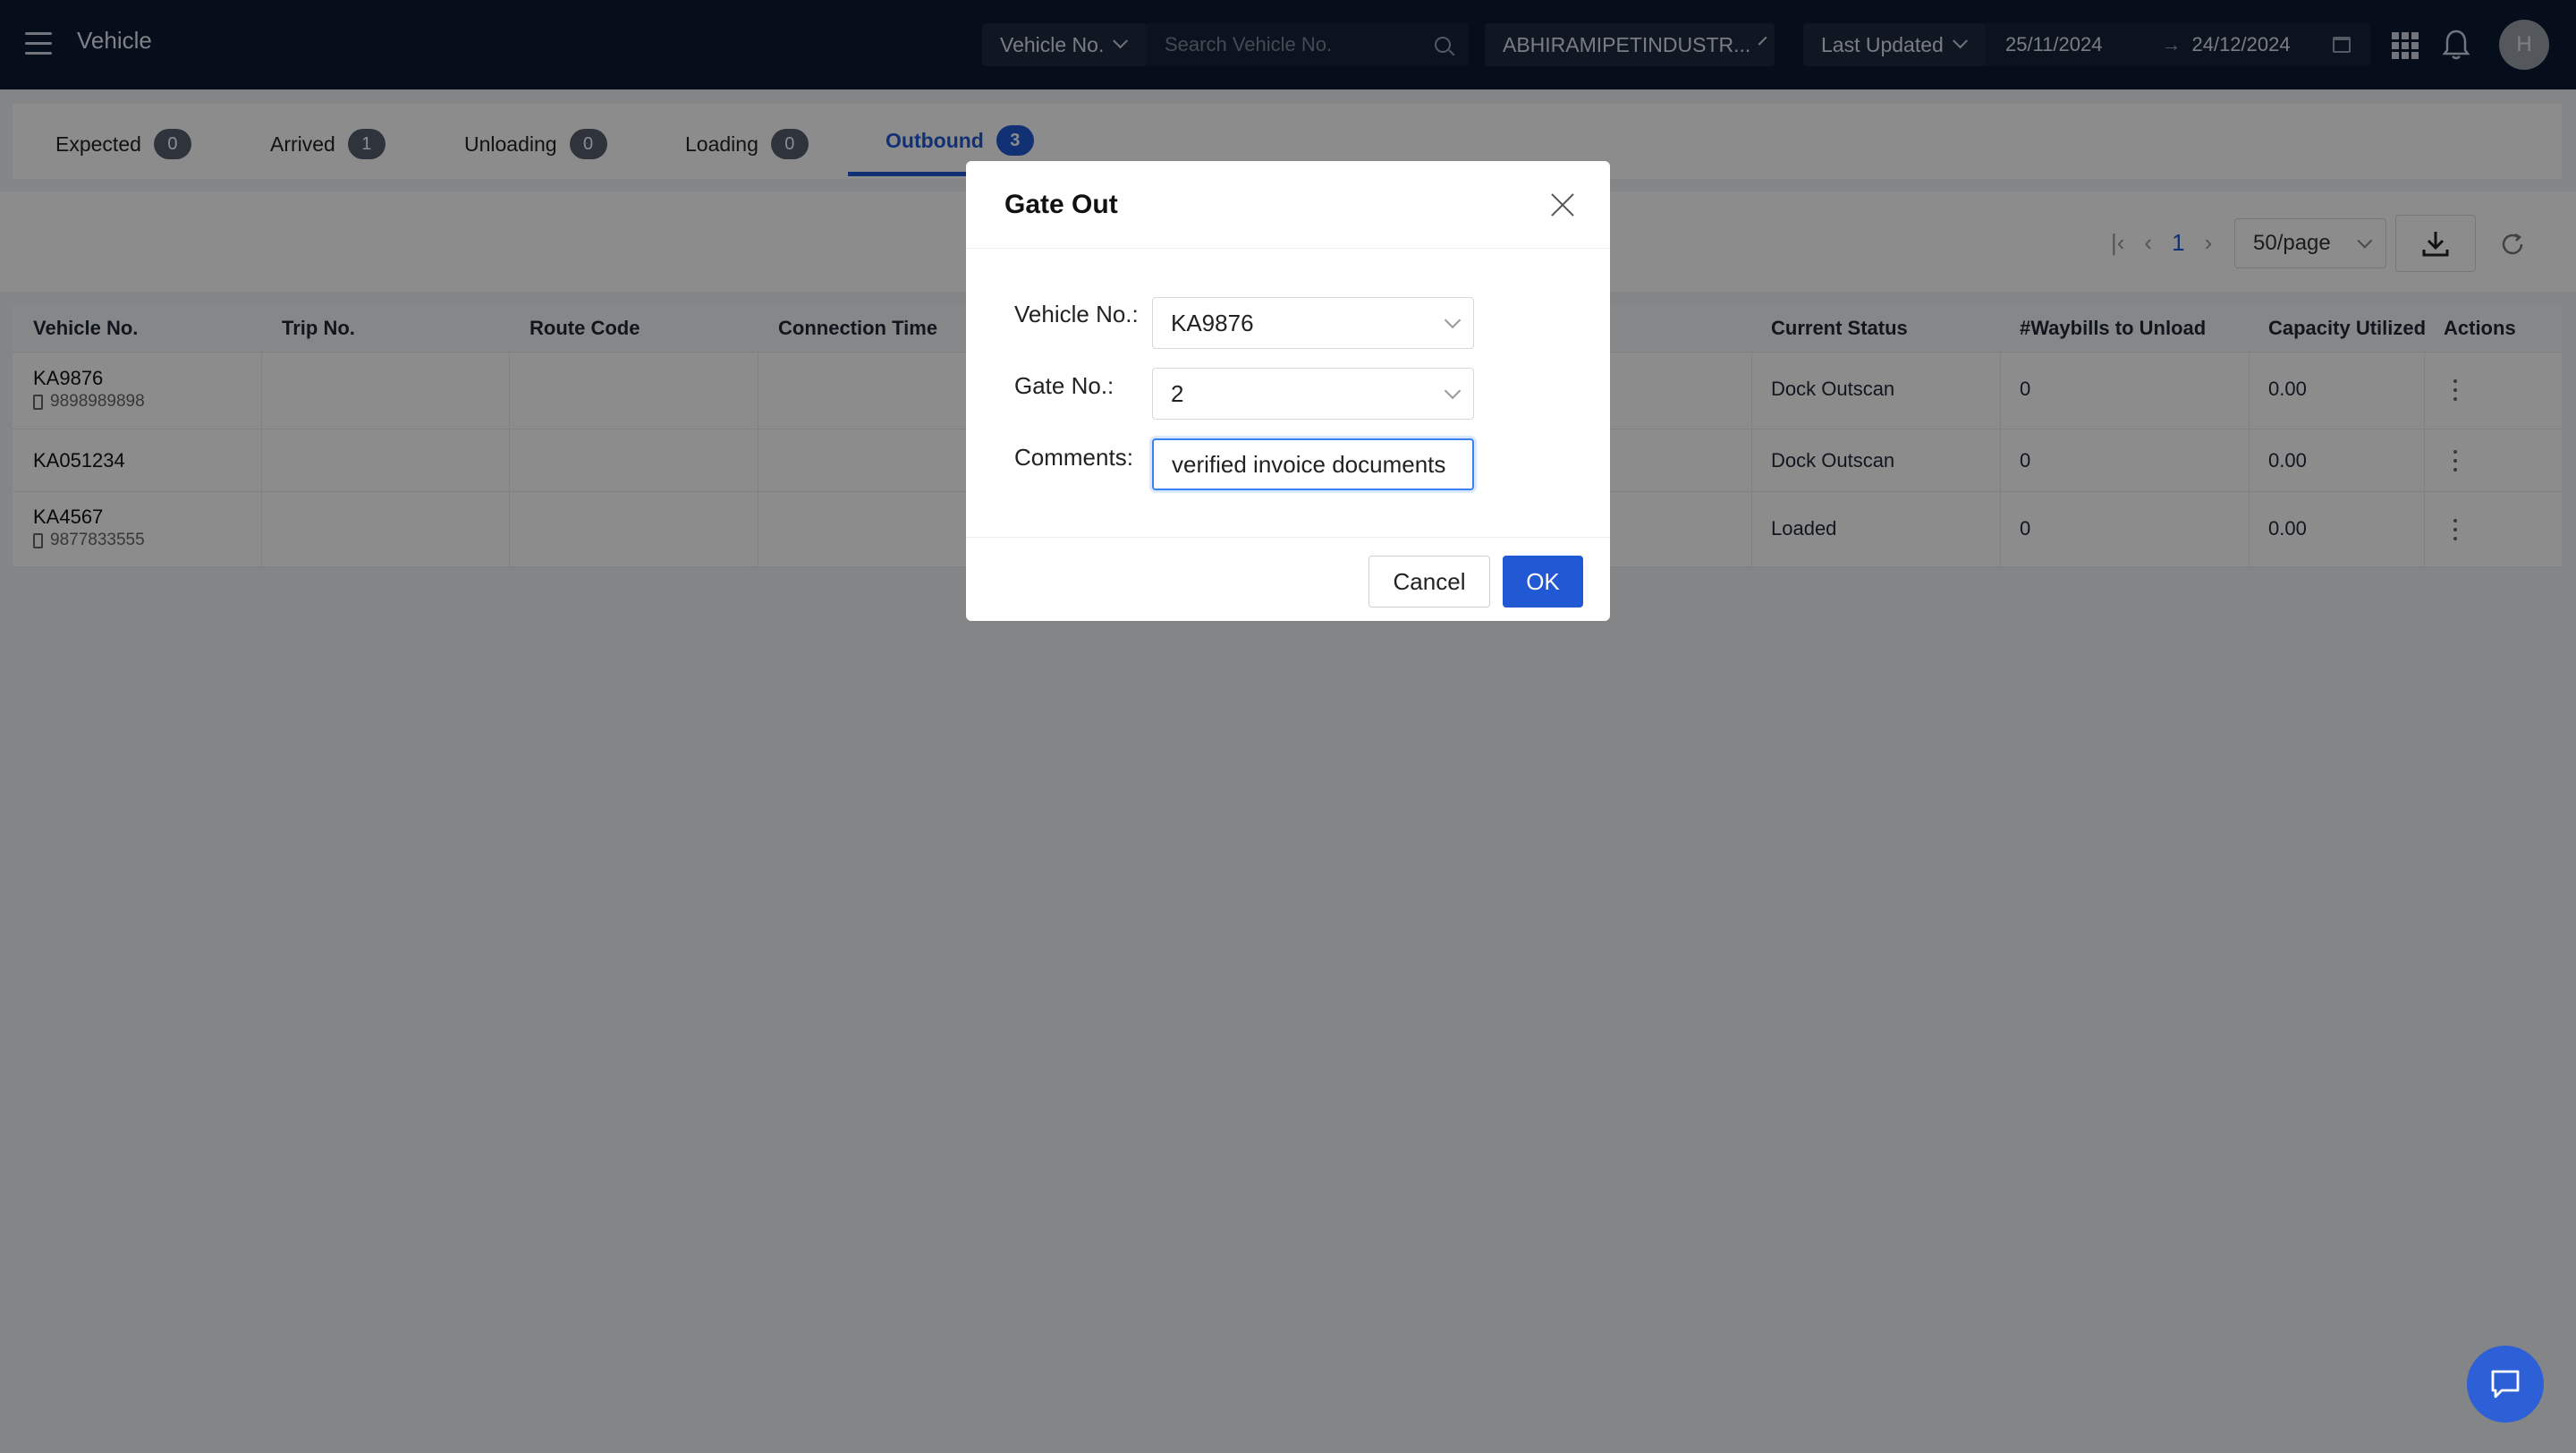  Describe the element at coordinates (1177, 393) in the screenshot. I see `gate-no-value: 2` at that location.